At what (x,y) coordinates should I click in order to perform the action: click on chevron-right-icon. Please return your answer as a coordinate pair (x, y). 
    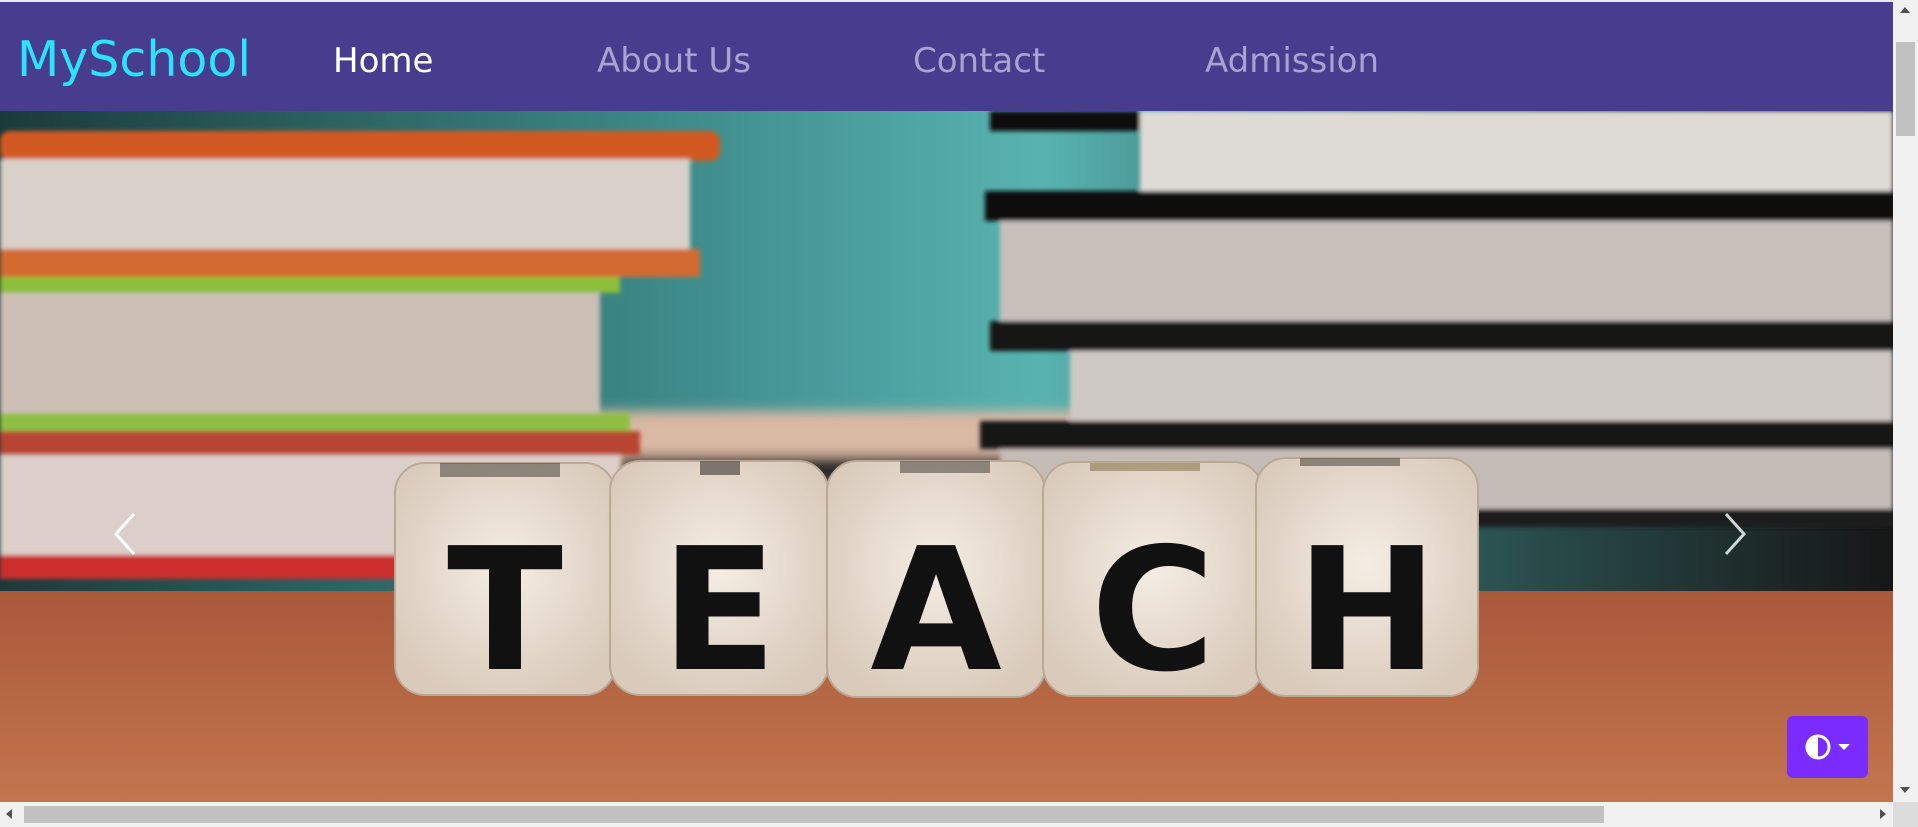
    Looking at the image, I should click on (1735, 534).